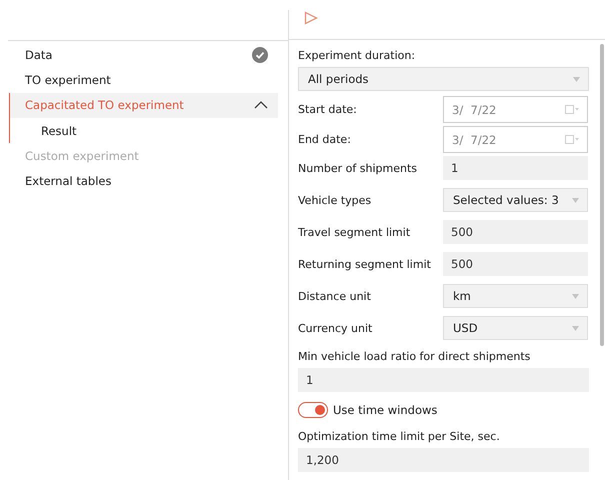 This screenshot has height=480, width=605. Describe the element at coordinates (443, 79) in the screenshot. I see `dropdown: All periods` at that location.